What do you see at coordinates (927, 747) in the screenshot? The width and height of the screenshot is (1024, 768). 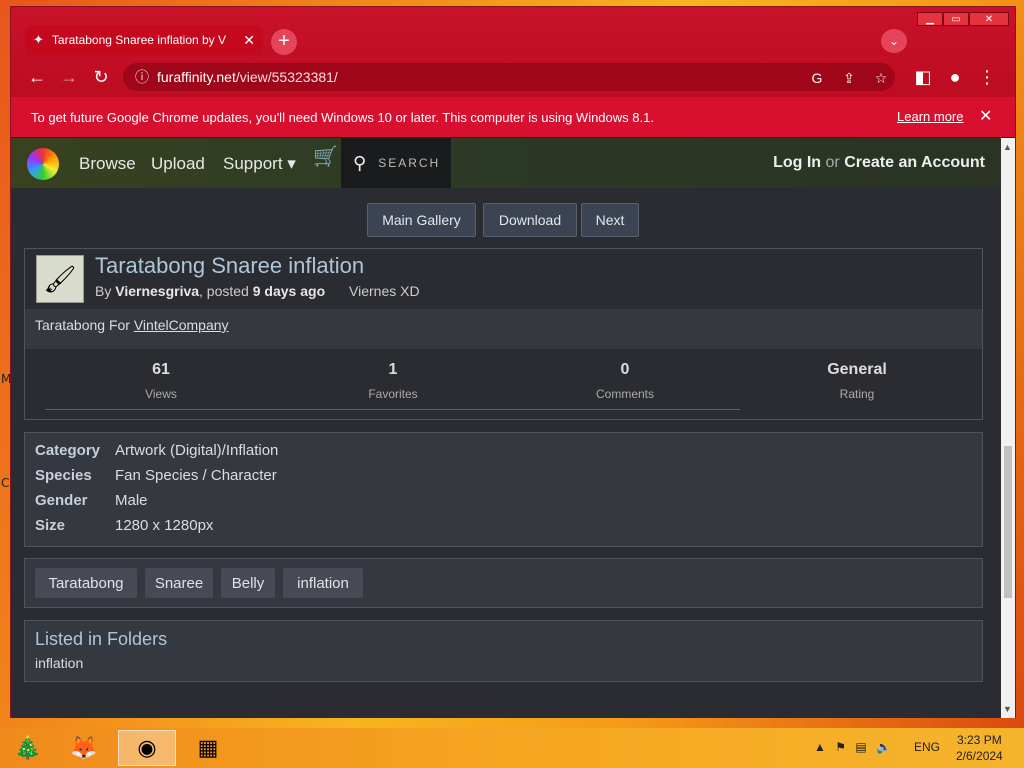 I see `language-indicator: ENG` at bounding box center [927, 747].